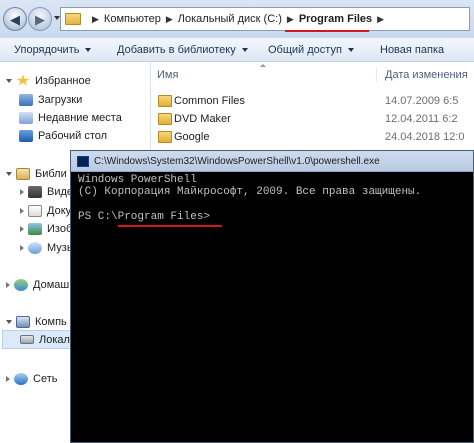  I want to click on column-divider, so click(376, 75).